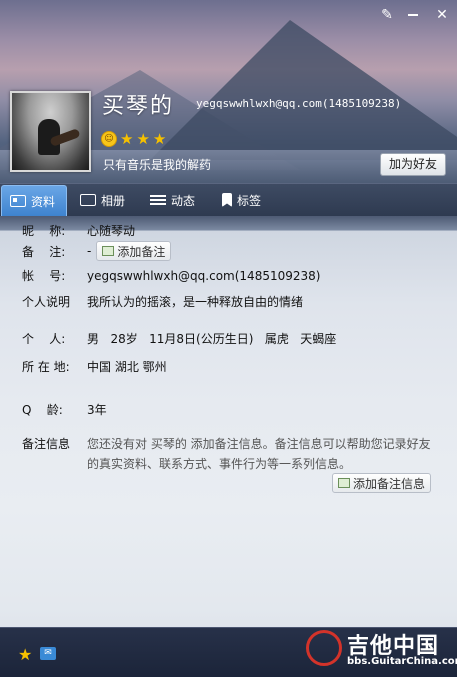 The height and width of the screenshot is (677, 457). I want to click on avatar, so click(50, 131).